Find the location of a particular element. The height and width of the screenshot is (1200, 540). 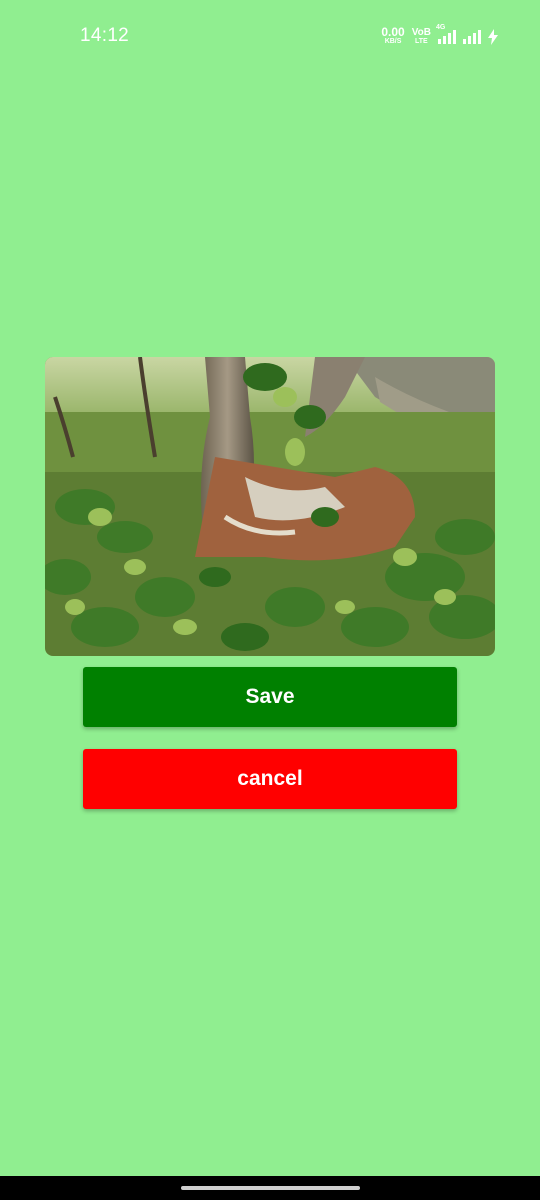

status-time: 14:12 is located at coordinates (105, 35).